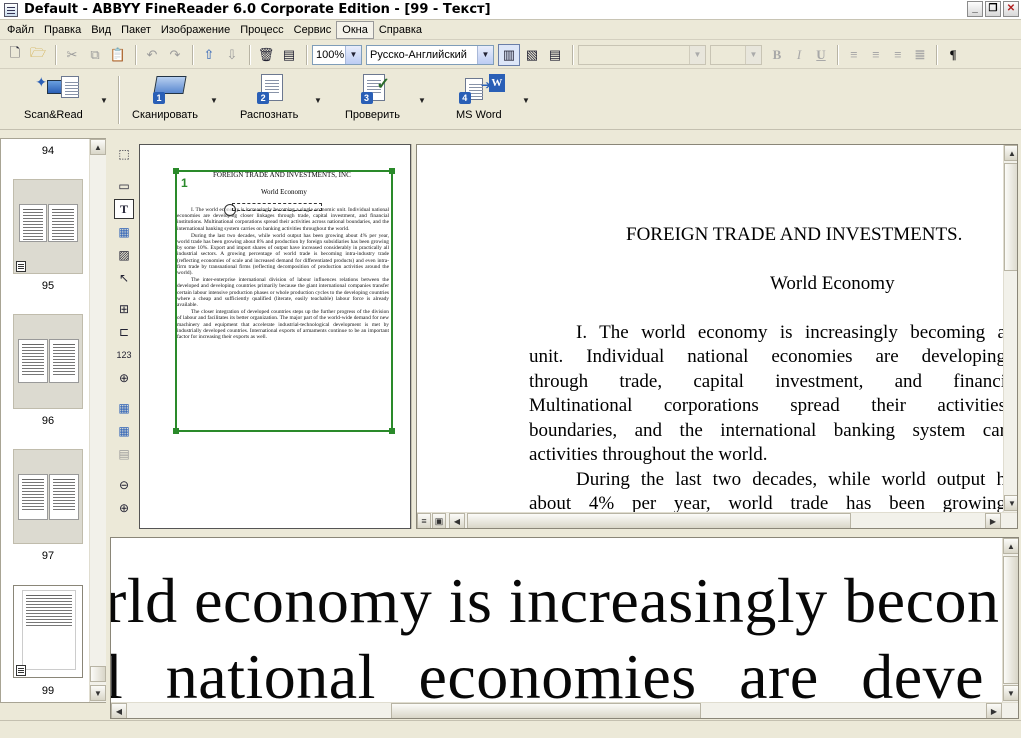 Image resolution: width=1021 pixels, height=738 pixels. I want to click on analyze-layout-icon: ⊕, so click(124, 378).